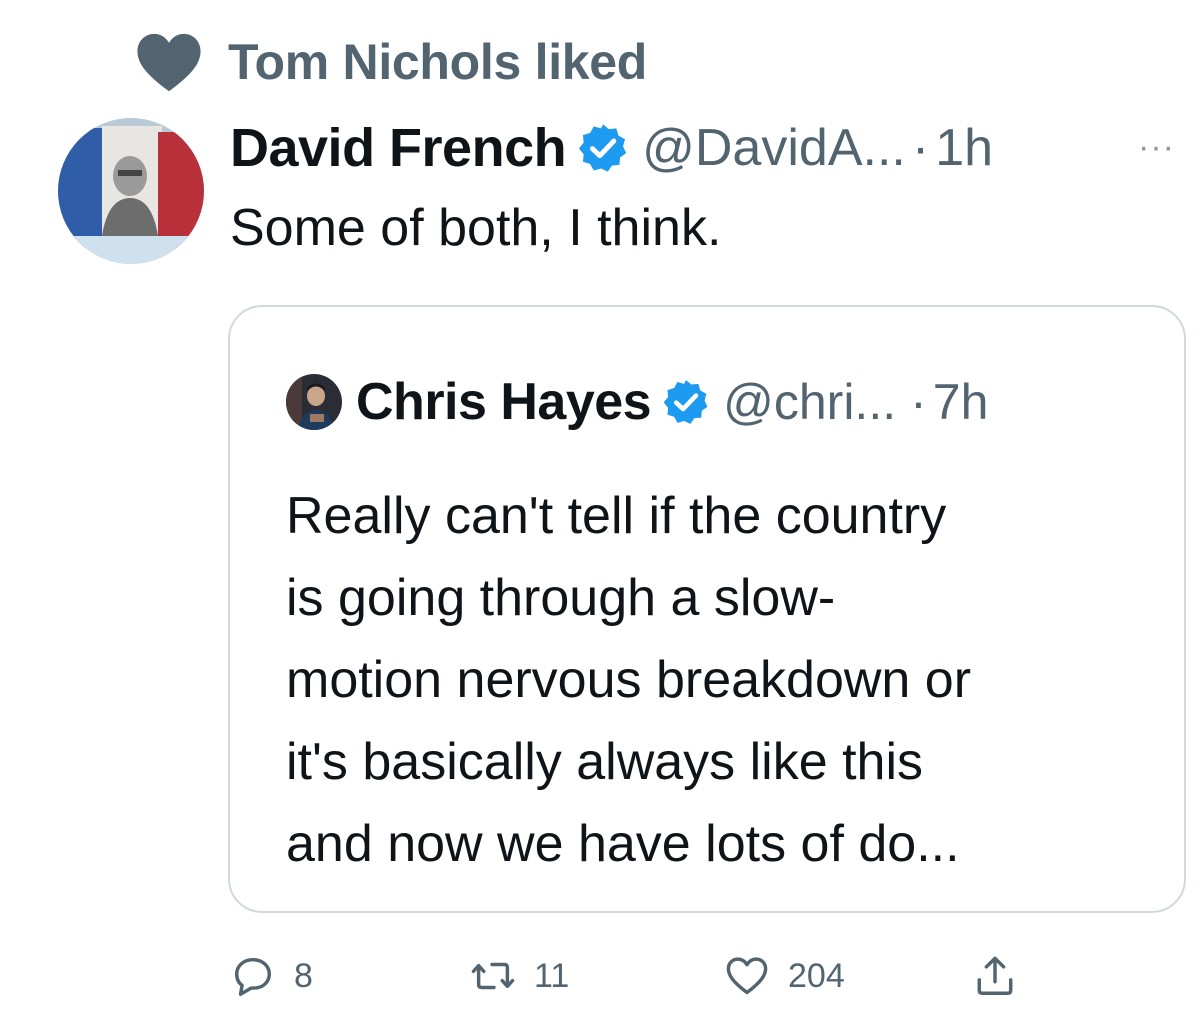 The width and height of the screenshot is (1200, 1016). I want to click on reply-count: 8, so click(303, 975).